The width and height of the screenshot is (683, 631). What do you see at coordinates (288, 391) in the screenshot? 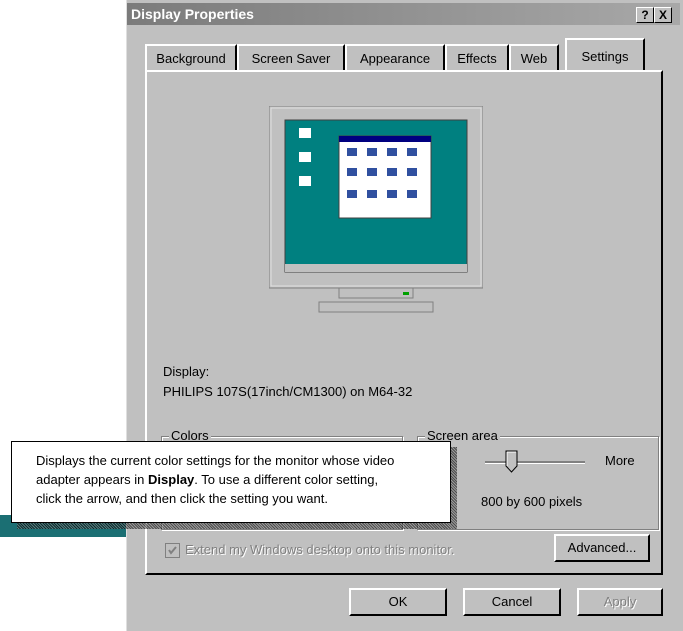
I see `display-device-name: PHILIPS 107S(17inch/CM1300) on M64-32` at bounding box center [288, 391].